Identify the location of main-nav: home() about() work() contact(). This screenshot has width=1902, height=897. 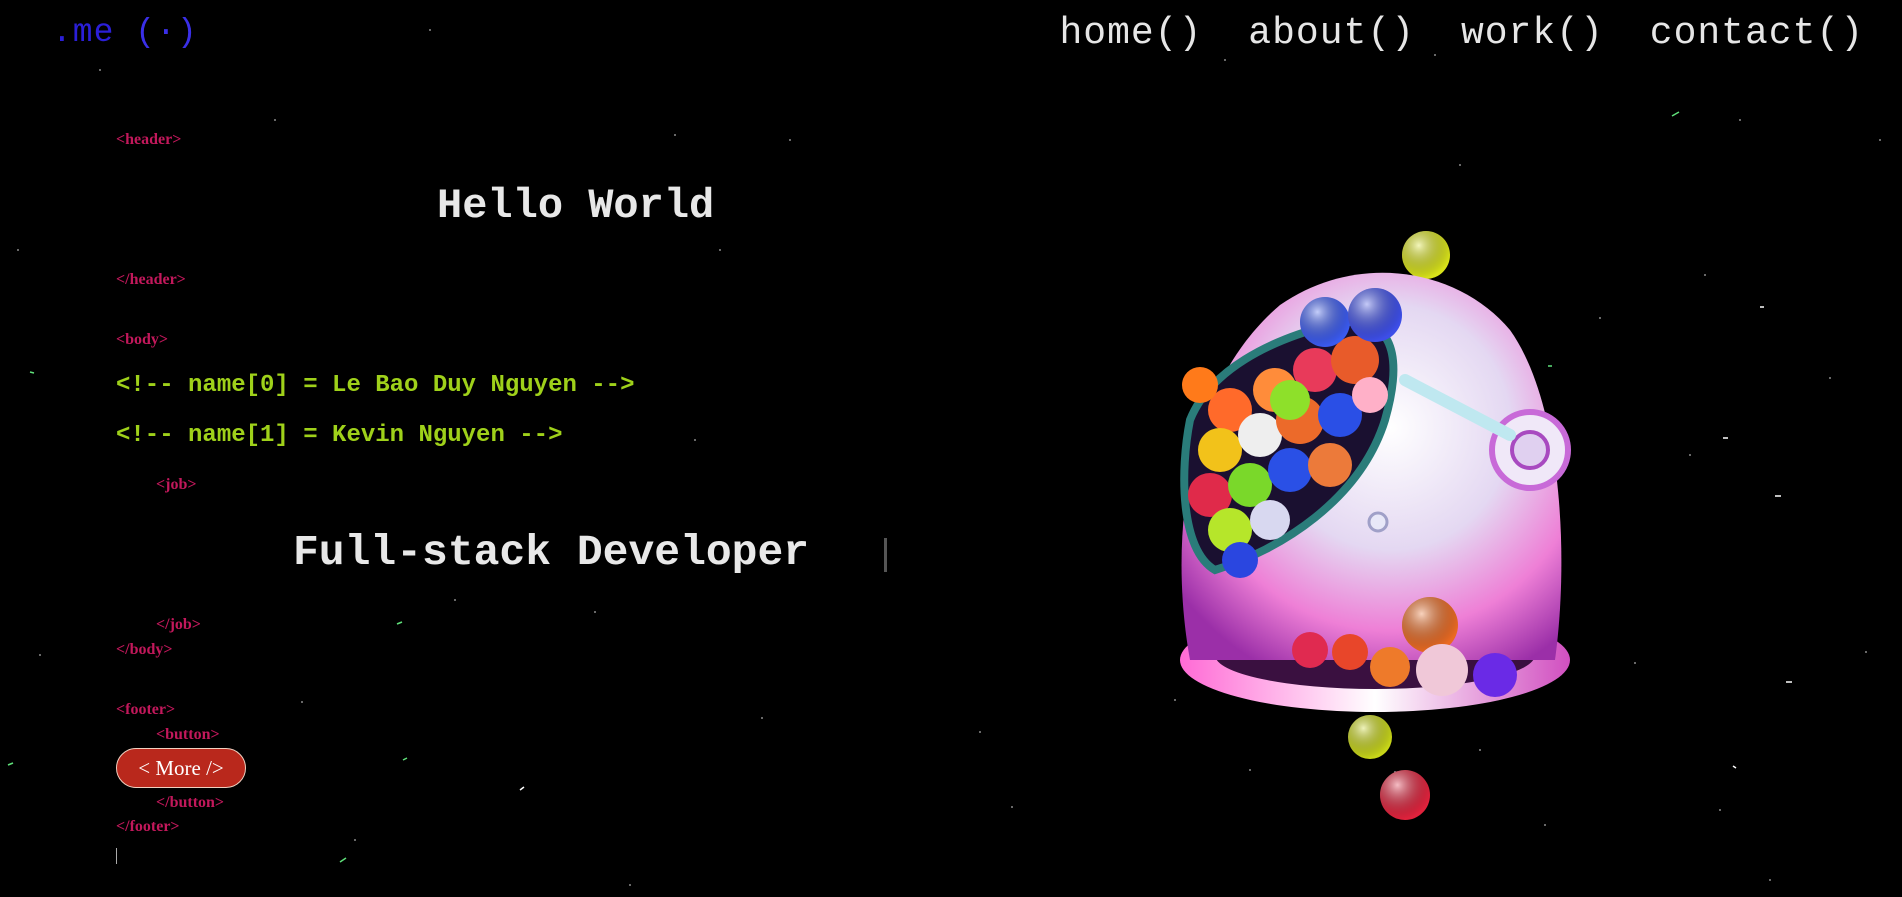
(1461, 33).